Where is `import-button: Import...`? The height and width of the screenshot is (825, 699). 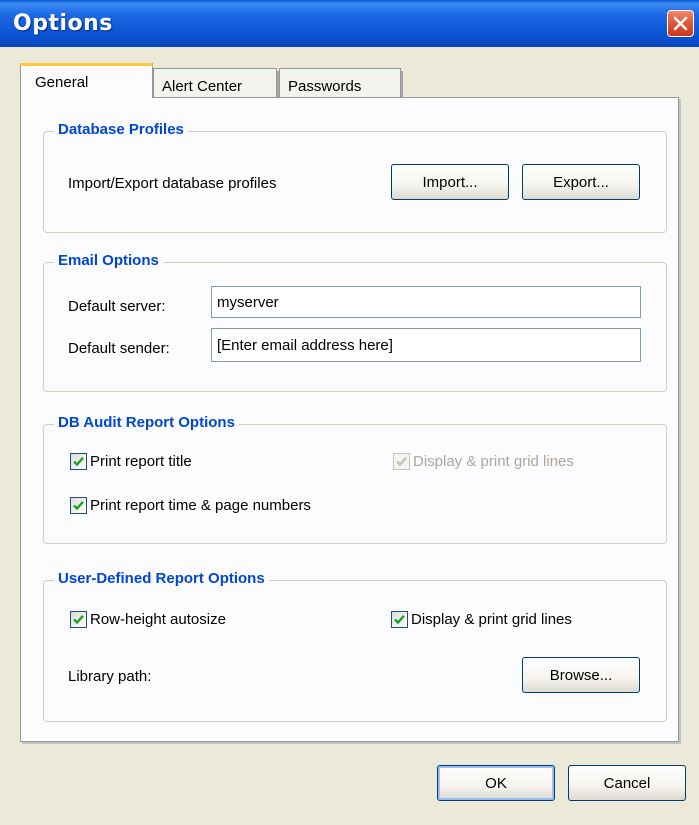 import-button: Import... is located at coordinates (450, 182).